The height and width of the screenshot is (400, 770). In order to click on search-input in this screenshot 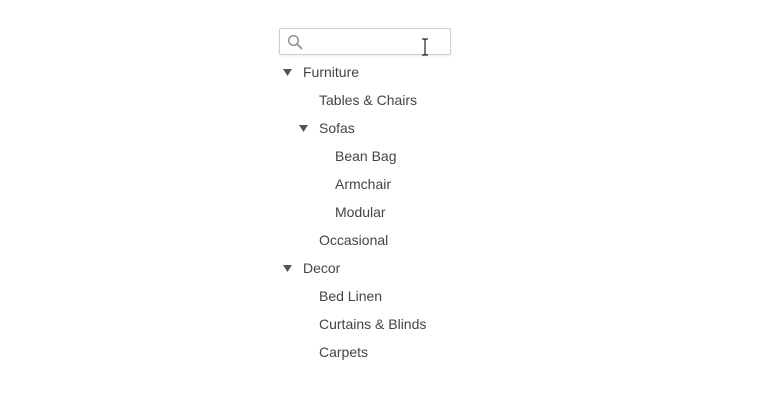, I will do `click(399, 41)`.